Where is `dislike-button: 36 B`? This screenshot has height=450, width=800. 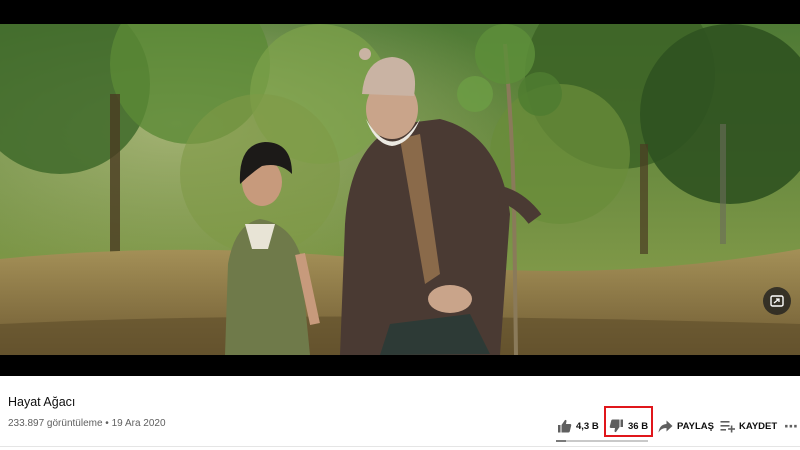
dislike-button: 36 B is located at coordinates (628, 426).